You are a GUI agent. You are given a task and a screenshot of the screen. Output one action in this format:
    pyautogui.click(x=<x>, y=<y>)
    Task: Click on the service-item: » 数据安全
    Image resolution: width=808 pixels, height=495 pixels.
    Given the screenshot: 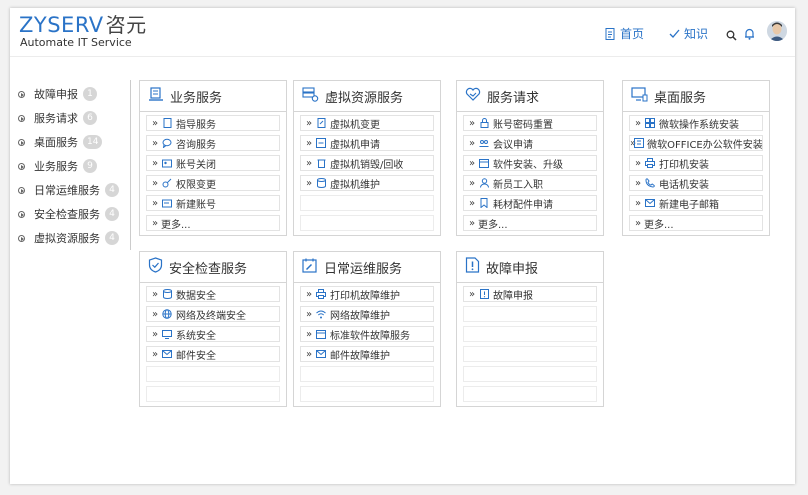 What is the action you would take?
    pyautogui.click(x=213, y=294)
    